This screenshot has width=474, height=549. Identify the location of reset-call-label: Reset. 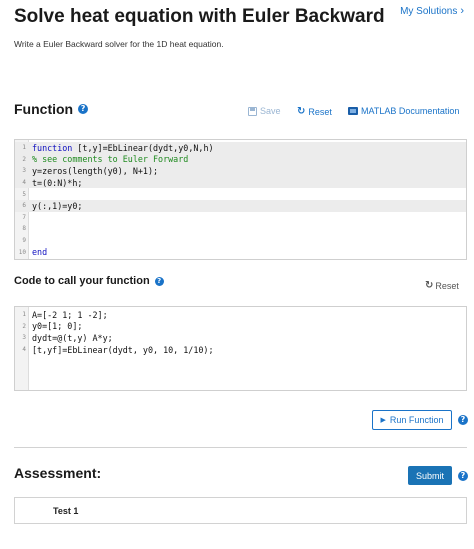
(447, 285).